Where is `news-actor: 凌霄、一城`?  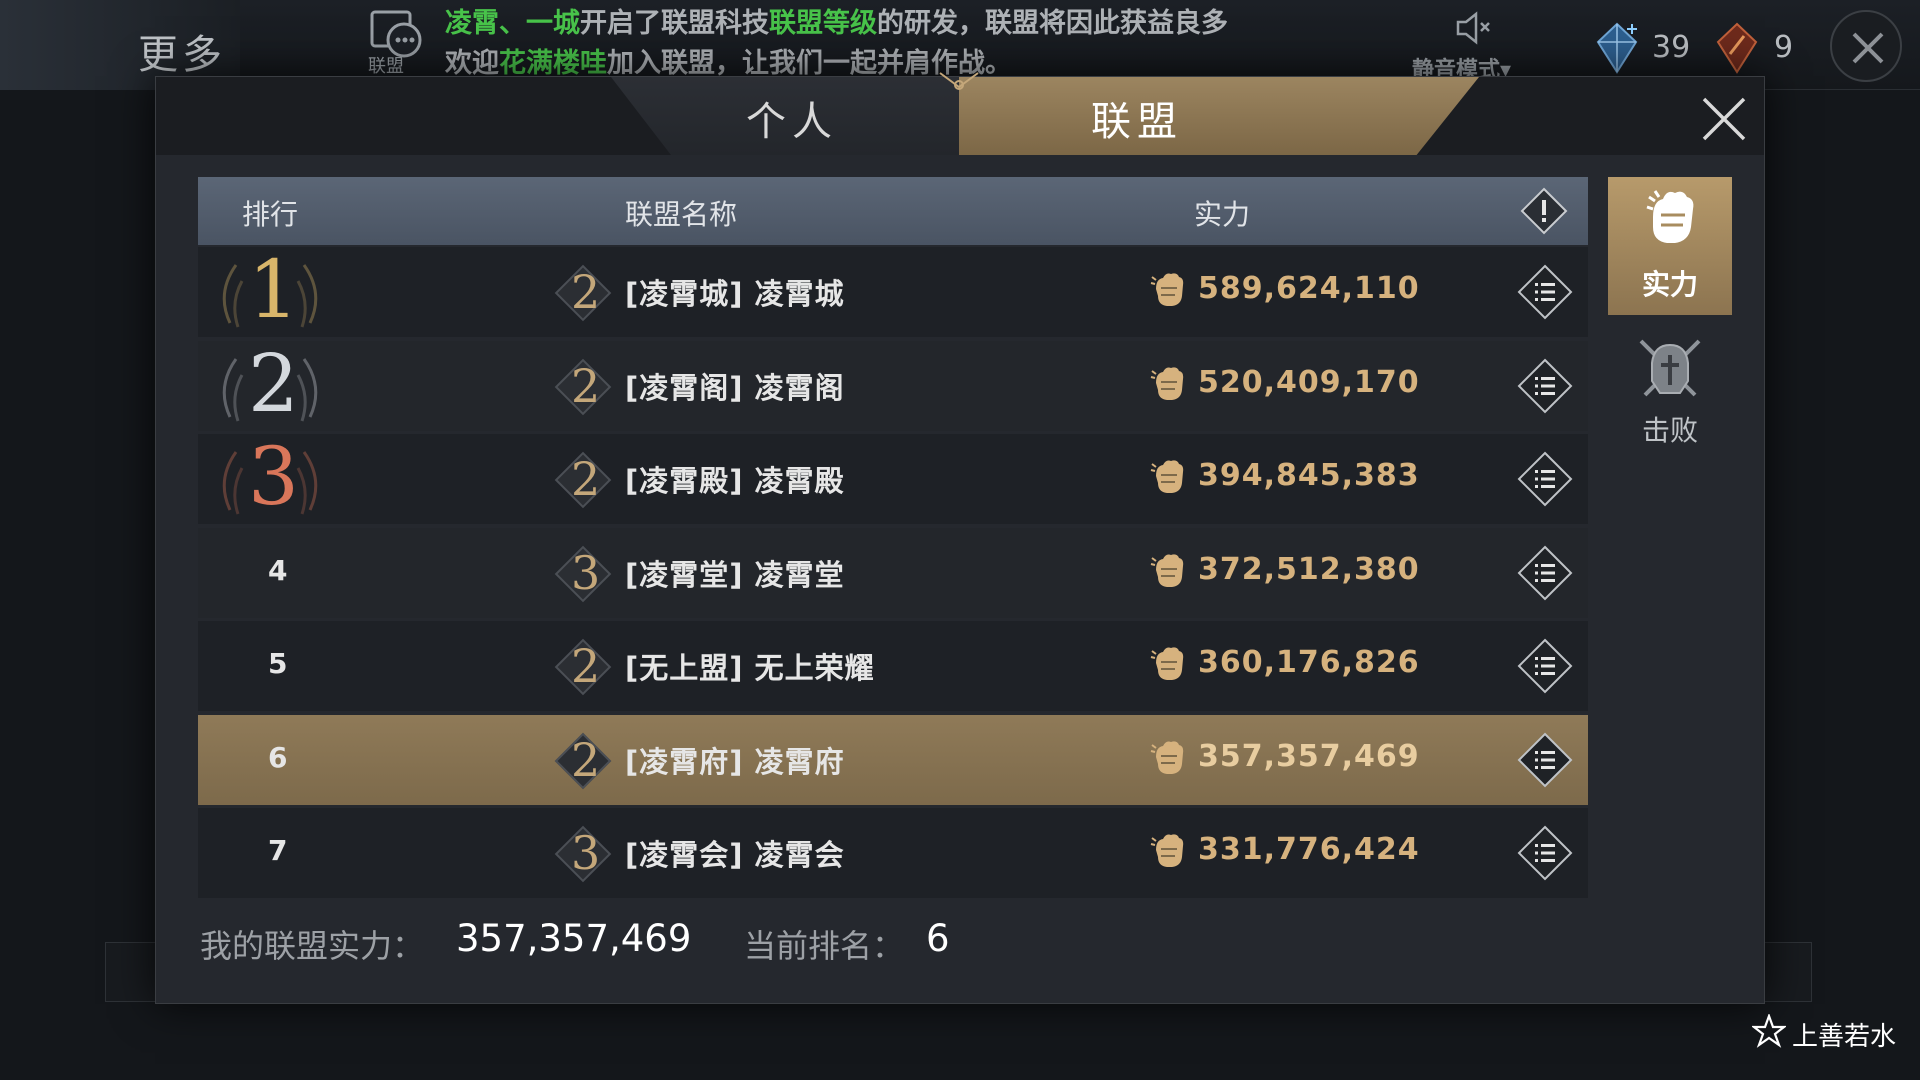 news-actor: 凌霄、一城 is located at coordinates (512, 23).